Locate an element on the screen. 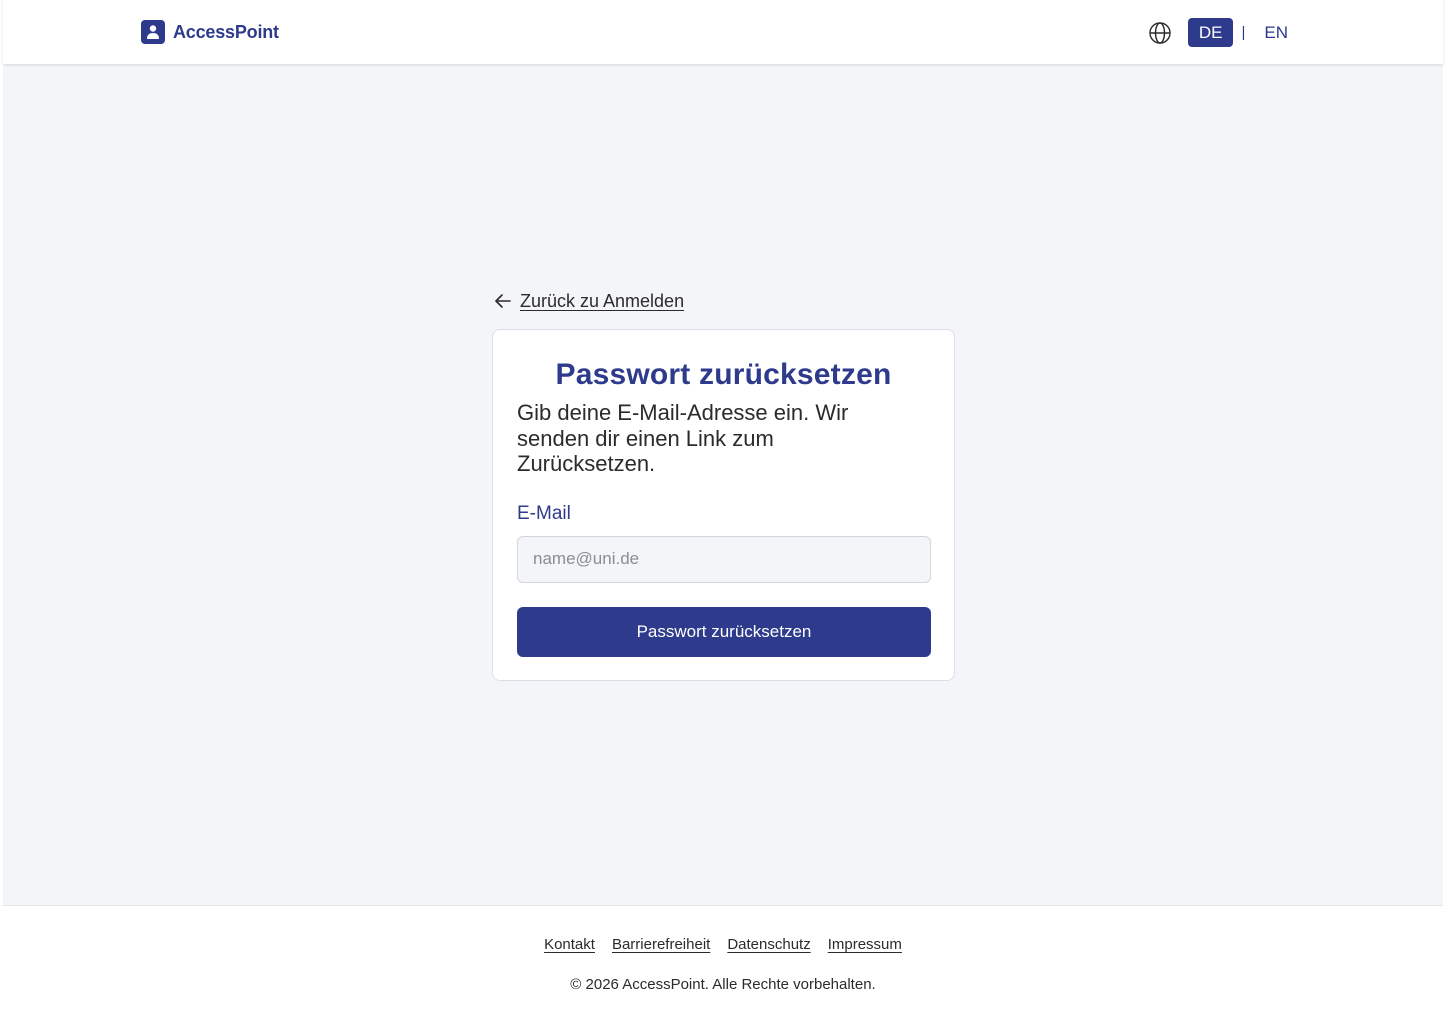 Image resolution: width=1446 pixels, height=1026 pixels. email-input is located at coordinates (724, 559).